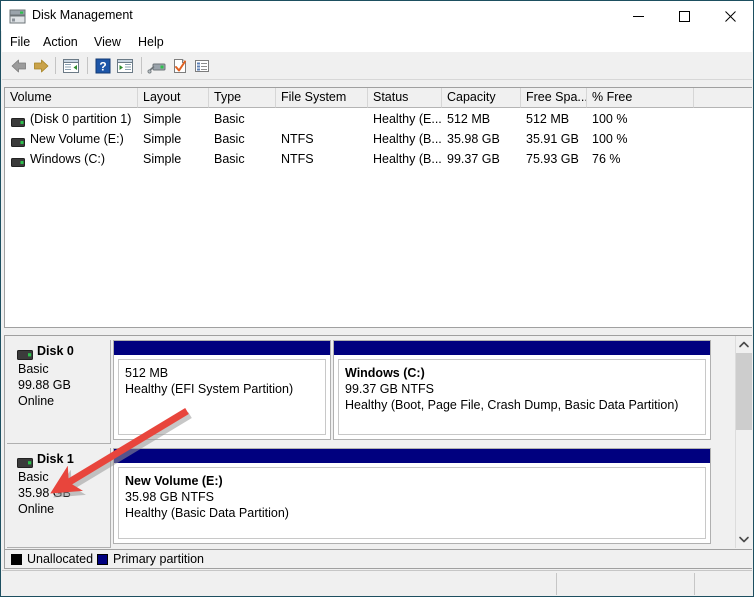  I want to click on maximize-icon, so click(684, 16).